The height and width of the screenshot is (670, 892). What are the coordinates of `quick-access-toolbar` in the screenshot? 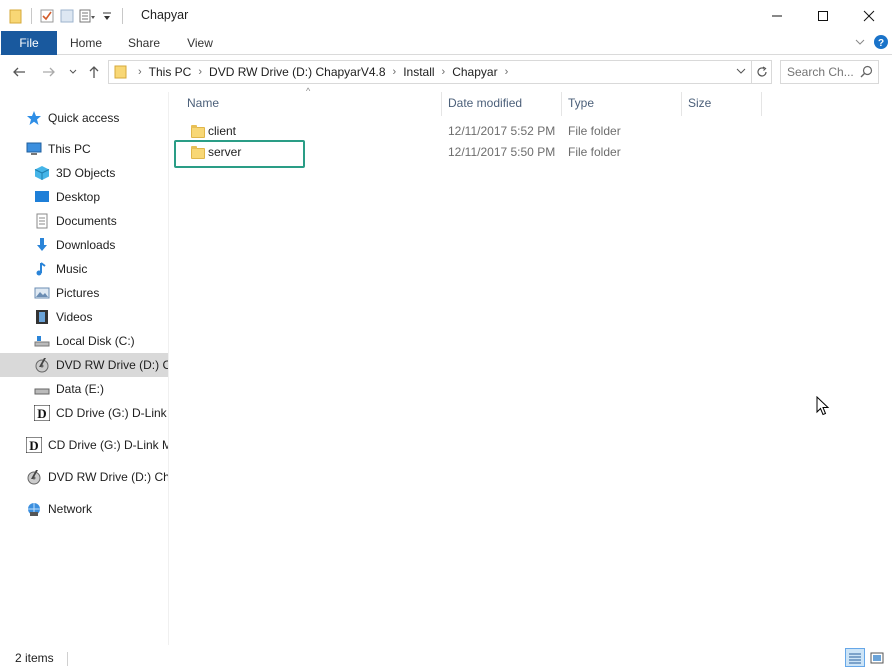 It's located at (67, 16).